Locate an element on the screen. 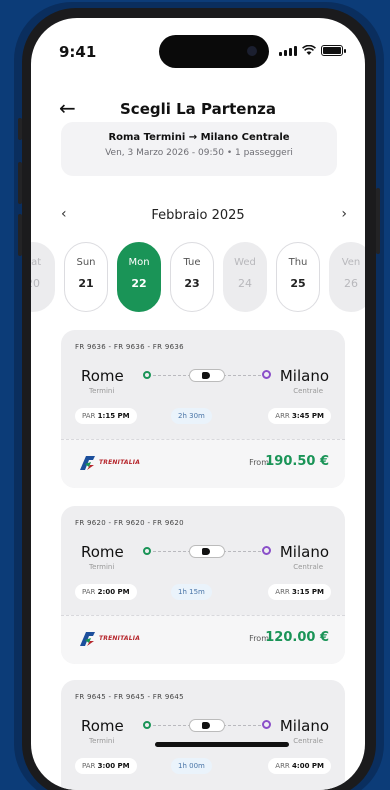 The width and height of the screenshot is (390, 790). volume-down-button is located at coordinates (20, 235).